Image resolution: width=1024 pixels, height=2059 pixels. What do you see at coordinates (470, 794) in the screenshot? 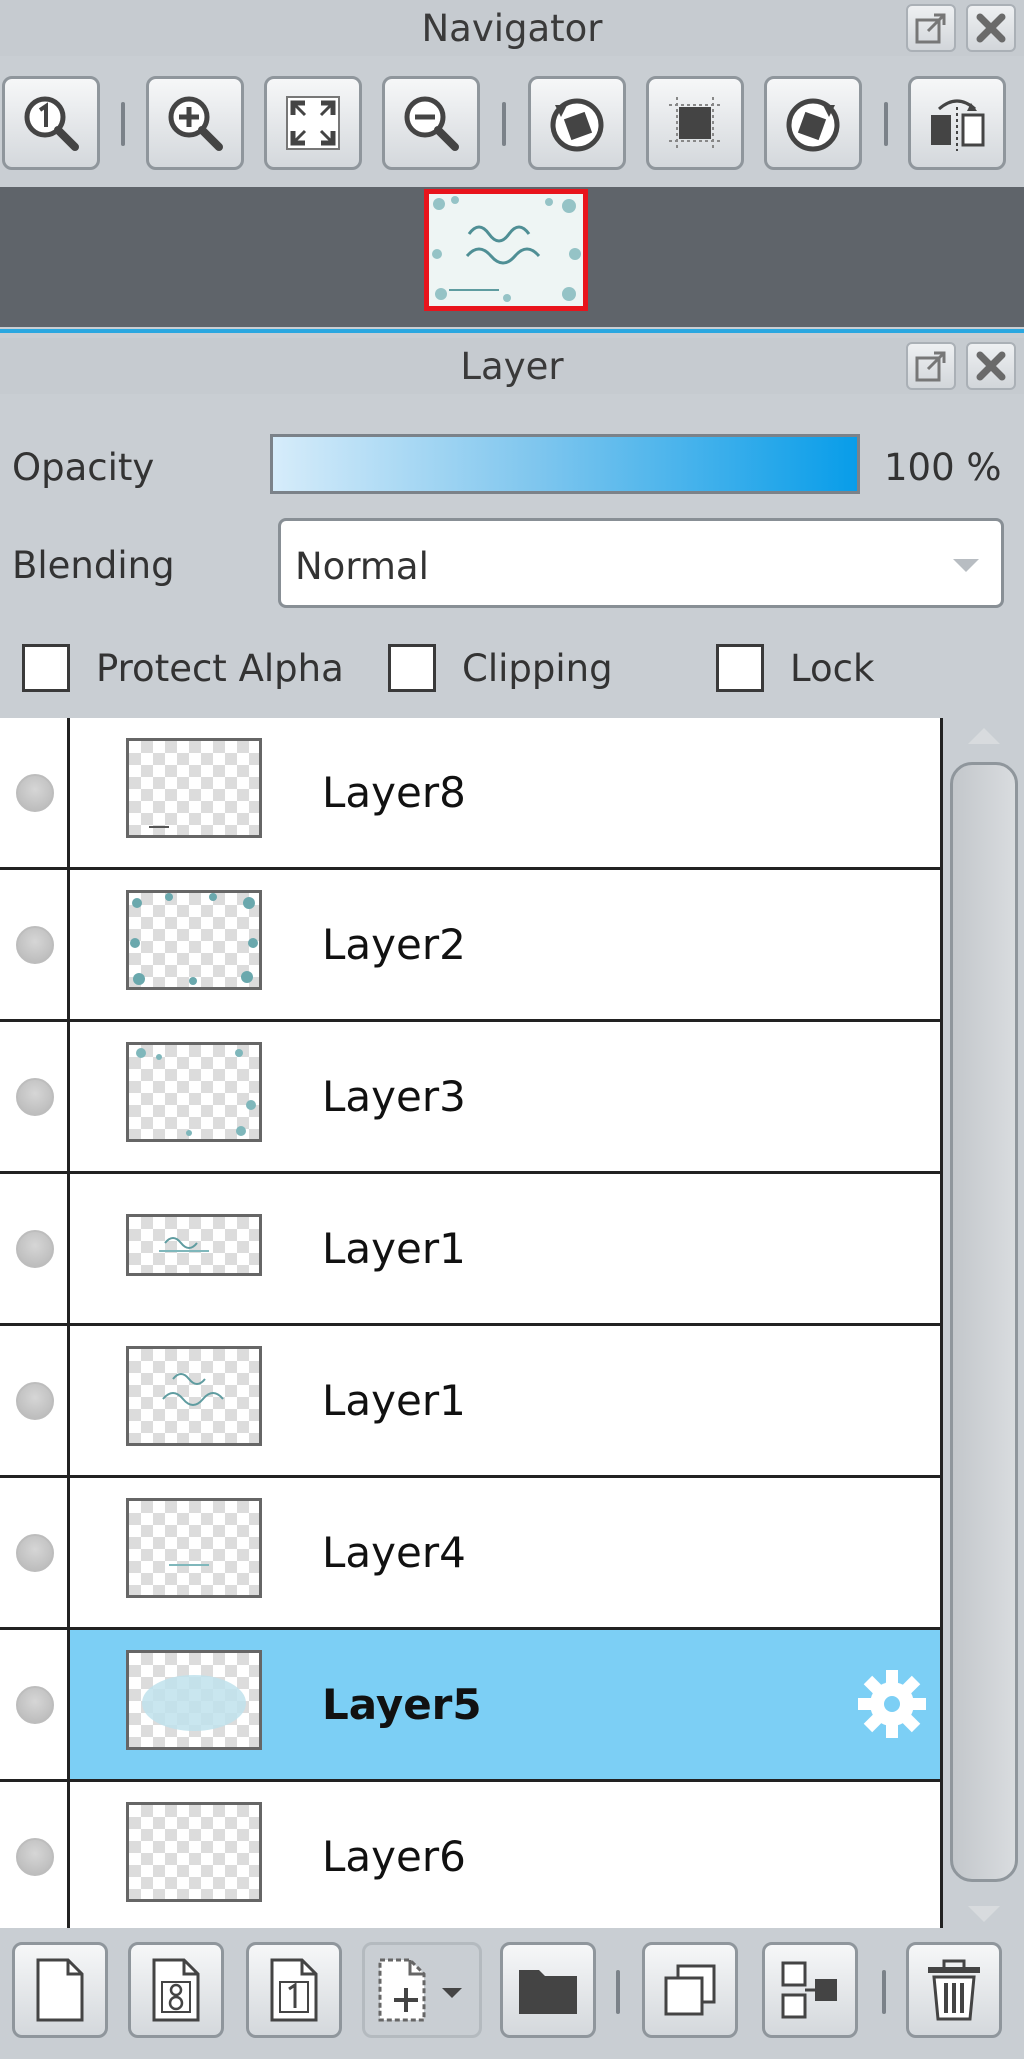
I see `layer-row: Layer8` at bounding box center [470, 794].